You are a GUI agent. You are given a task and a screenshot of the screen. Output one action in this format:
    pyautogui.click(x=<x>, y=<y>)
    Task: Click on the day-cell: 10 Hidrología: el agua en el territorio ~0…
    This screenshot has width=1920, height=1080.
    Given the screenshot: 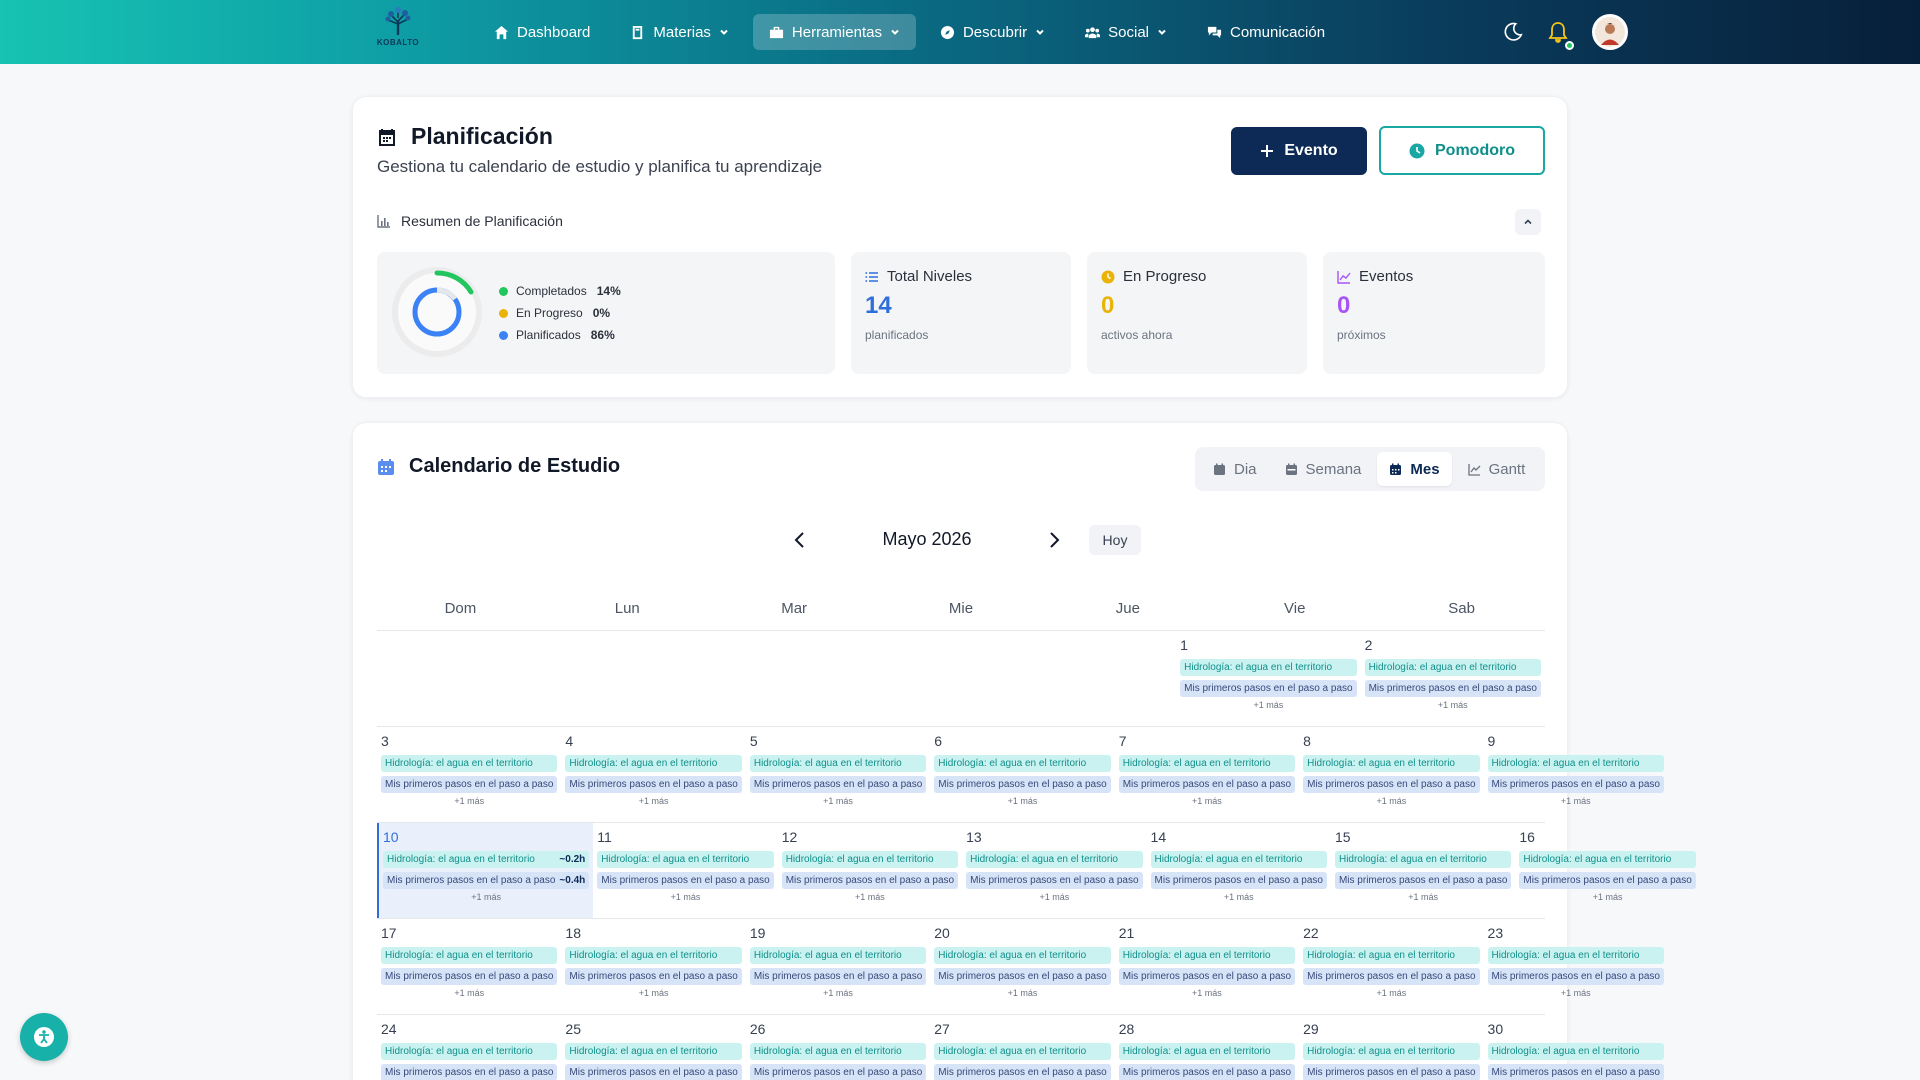 What is the action you would take?
    pyautogui.click(x=485, y=870)
    